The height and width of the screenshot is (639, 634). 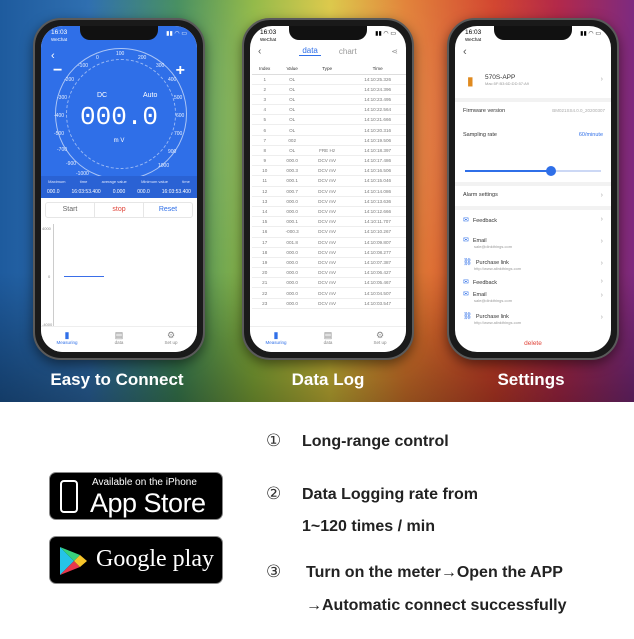 I want to click on share-icon: ⋖, so click(x=394, y=51).